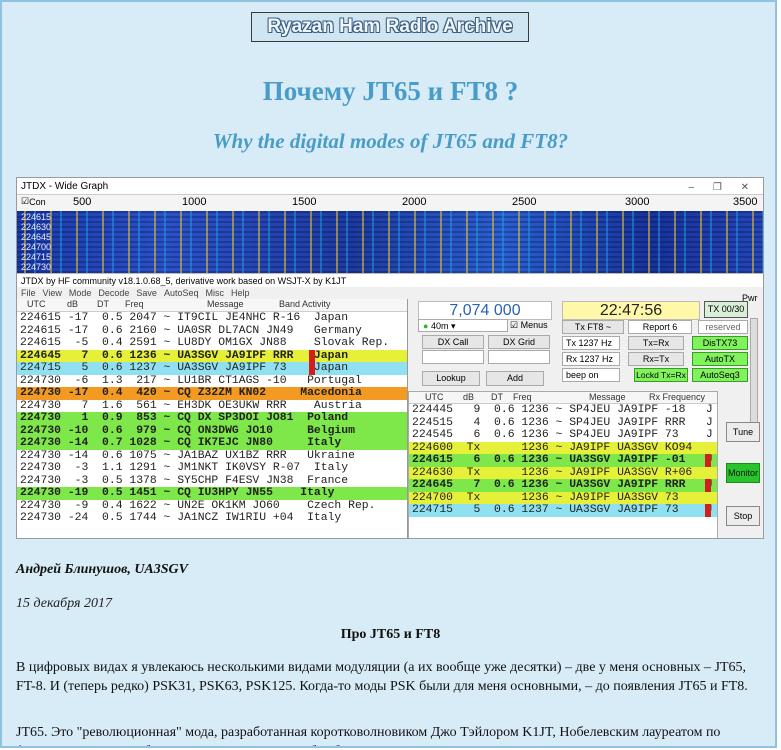  What do you see at coordinates (743, 473) in the screenshot?
I see `monitor-button: Monitor` at bounding box center [743, 473].